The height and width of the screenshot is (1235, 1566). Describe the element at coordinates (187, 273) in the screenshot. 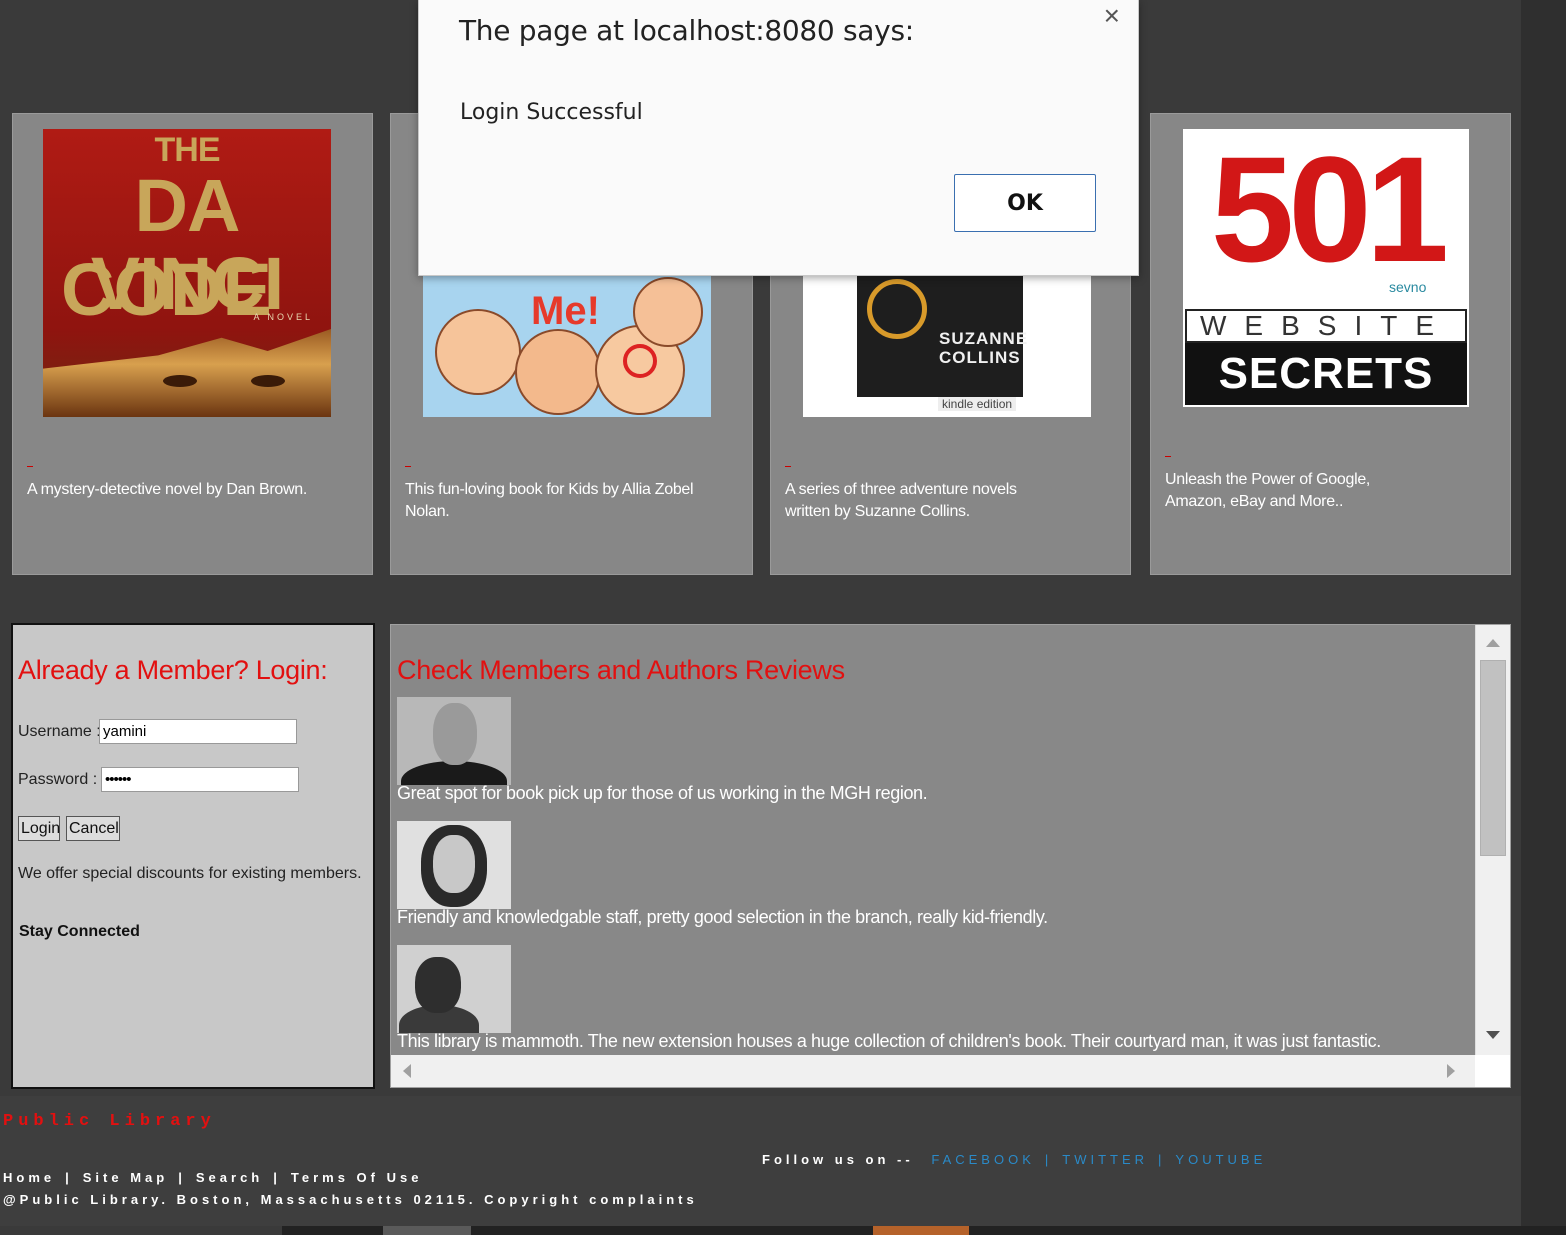

I see `book-cover-davinci-code: THE DA VINCI CODE A NOVEL` at that location.